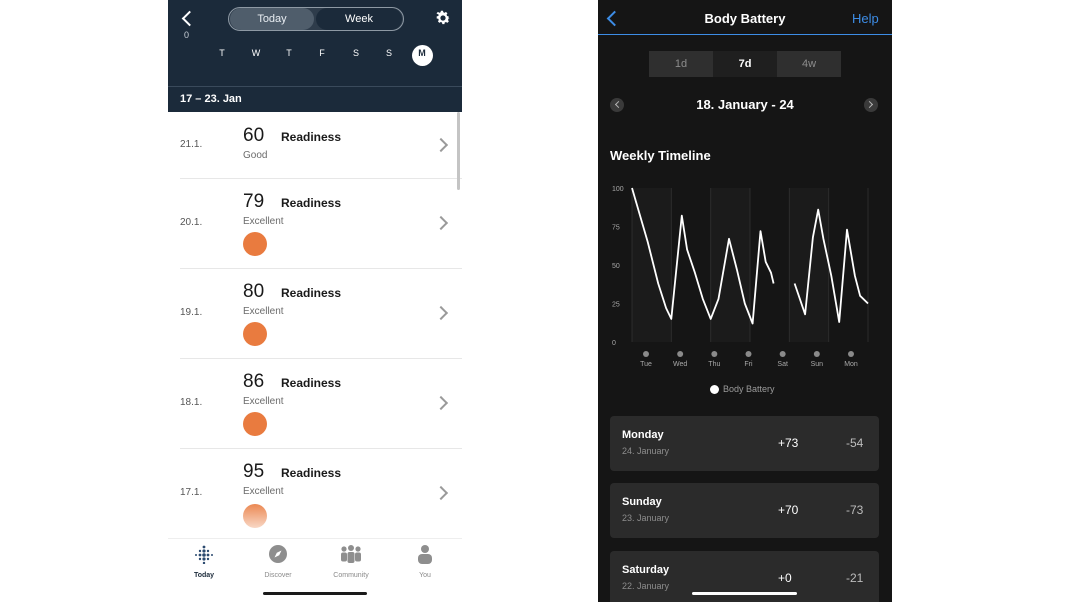 This screenshot has height=602, width=1070. What do you see at coordinates (321, 314) in the screenshot?
I see `readiness-row: 19.1. 80 Readiness Excellent` at bounding box center [321, 314].